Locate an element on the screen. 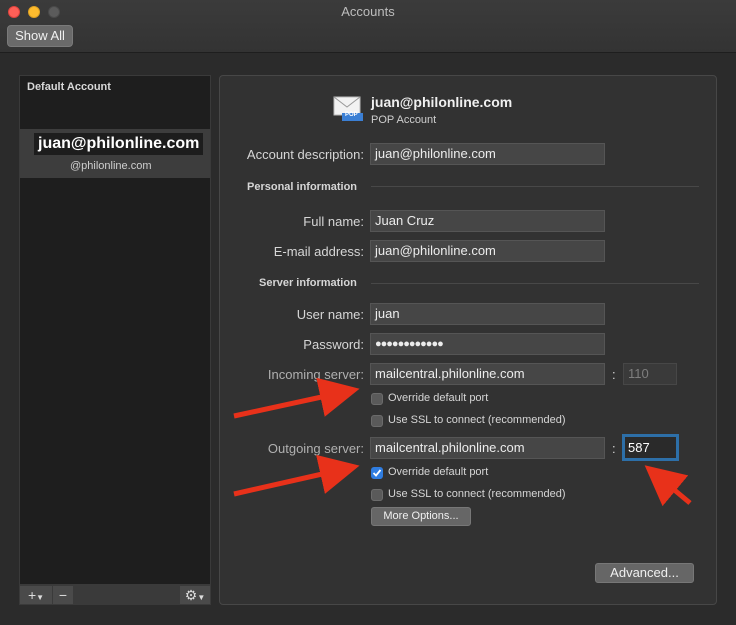 This screenshot has height=625, width=736. arrow-to-incoming-server is located at coordinates (296, 398).